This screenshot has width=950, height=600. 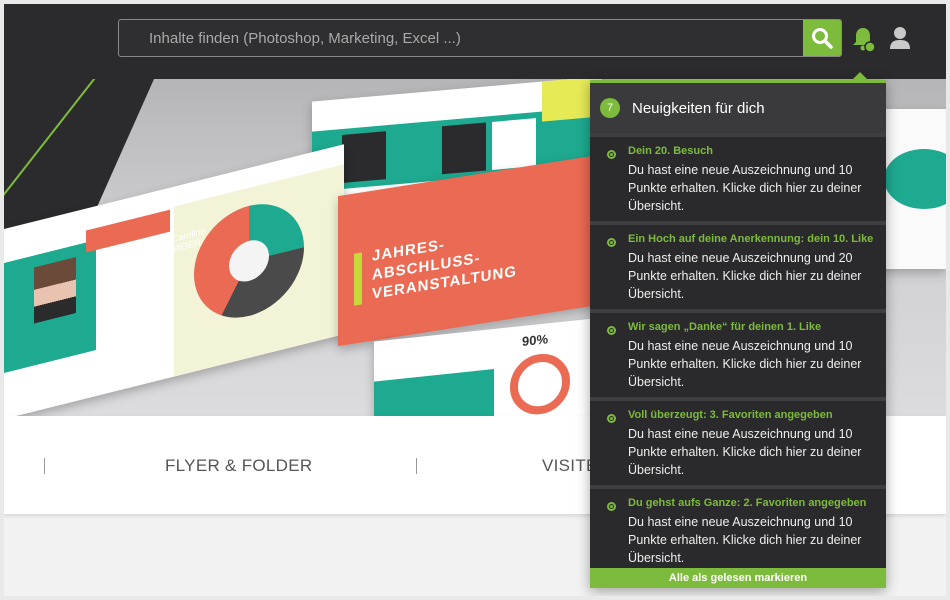 What do you see at coordinates (238, 466) in the screenshot?
I see `category-flyer-folder: FLYER & FOLDER` at bounding box center [238, 466].